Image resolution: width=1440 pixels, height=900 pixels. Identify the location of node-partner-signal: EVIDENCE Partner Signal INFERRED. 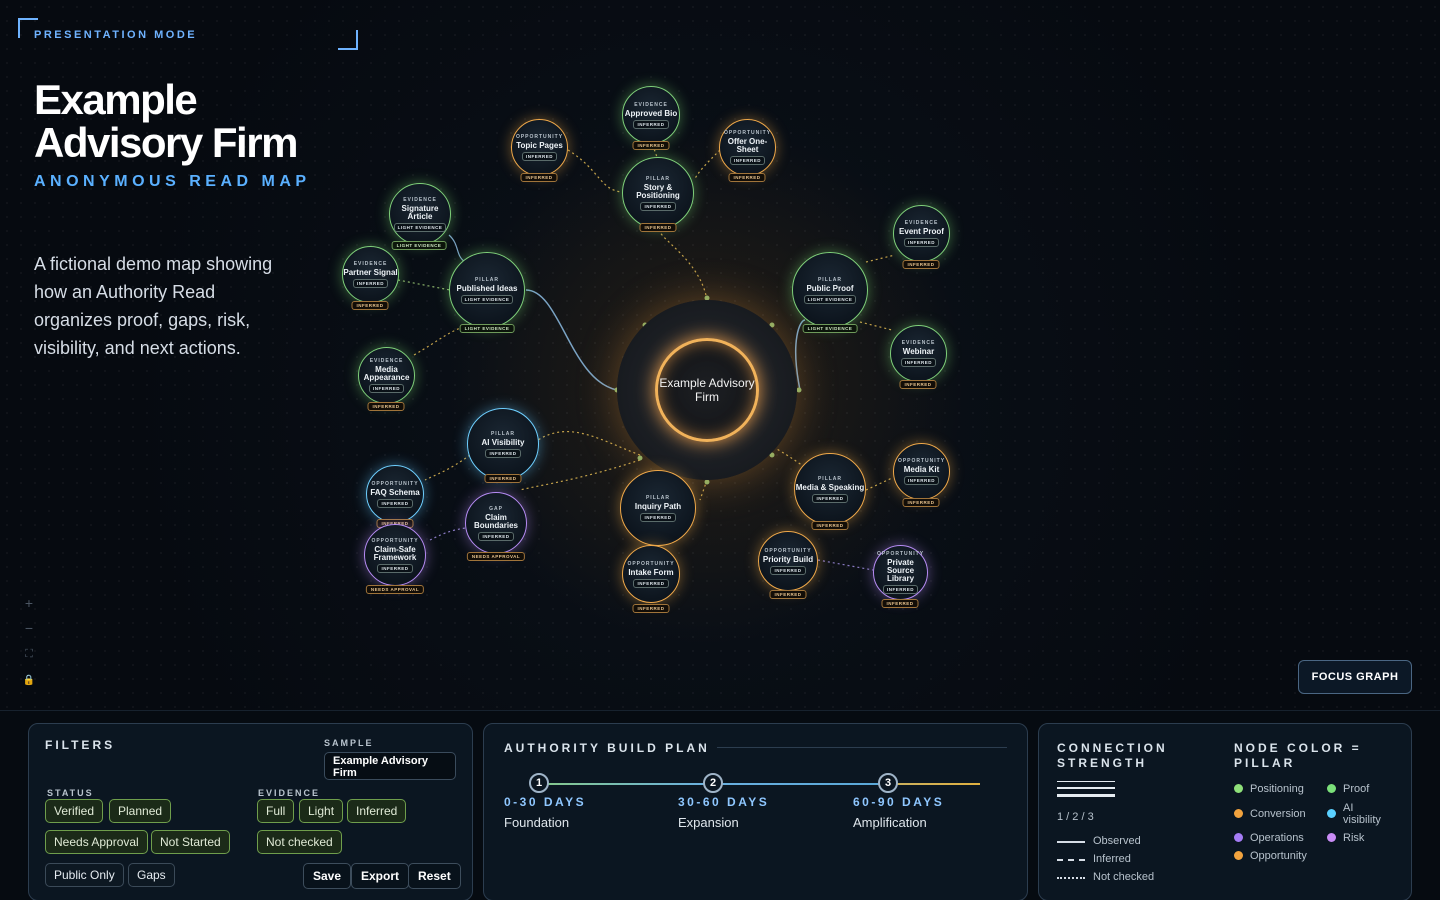
(370, 274).